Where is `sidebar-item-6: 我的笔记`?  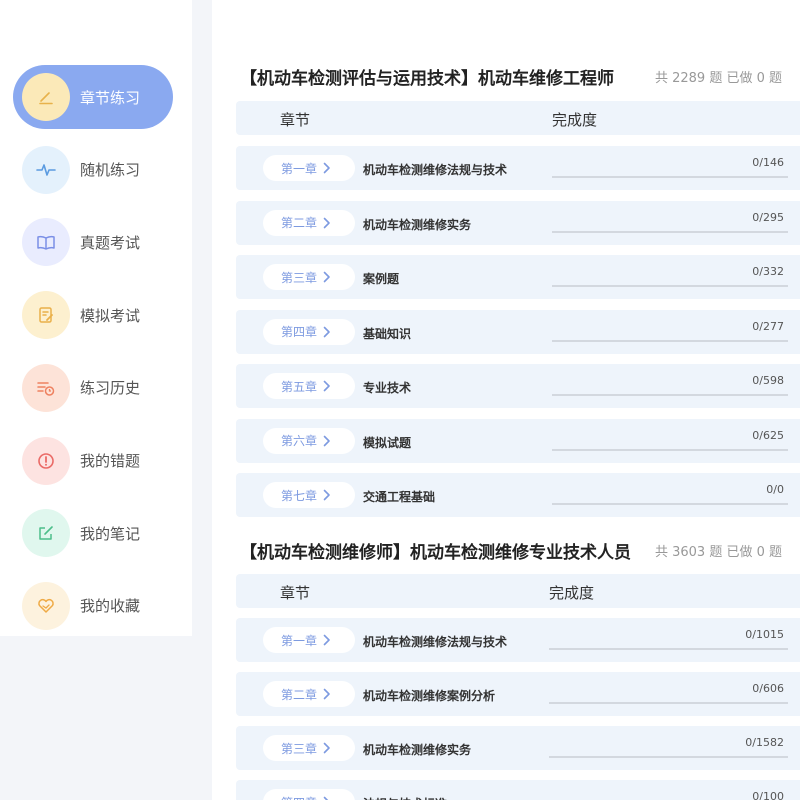
sidebar-item-6: 我的笔记 is located at coordinates (93, 533).